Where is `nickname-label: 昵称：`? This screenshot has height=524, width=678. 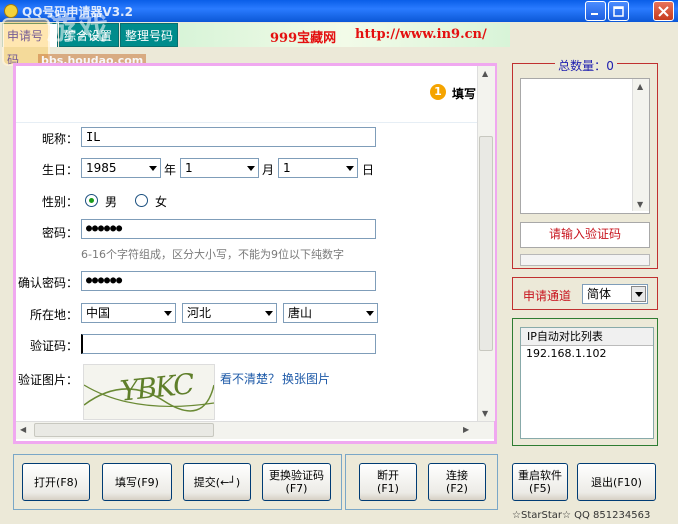
nickname-label: 昵称： is located at coordinates (59, 139).